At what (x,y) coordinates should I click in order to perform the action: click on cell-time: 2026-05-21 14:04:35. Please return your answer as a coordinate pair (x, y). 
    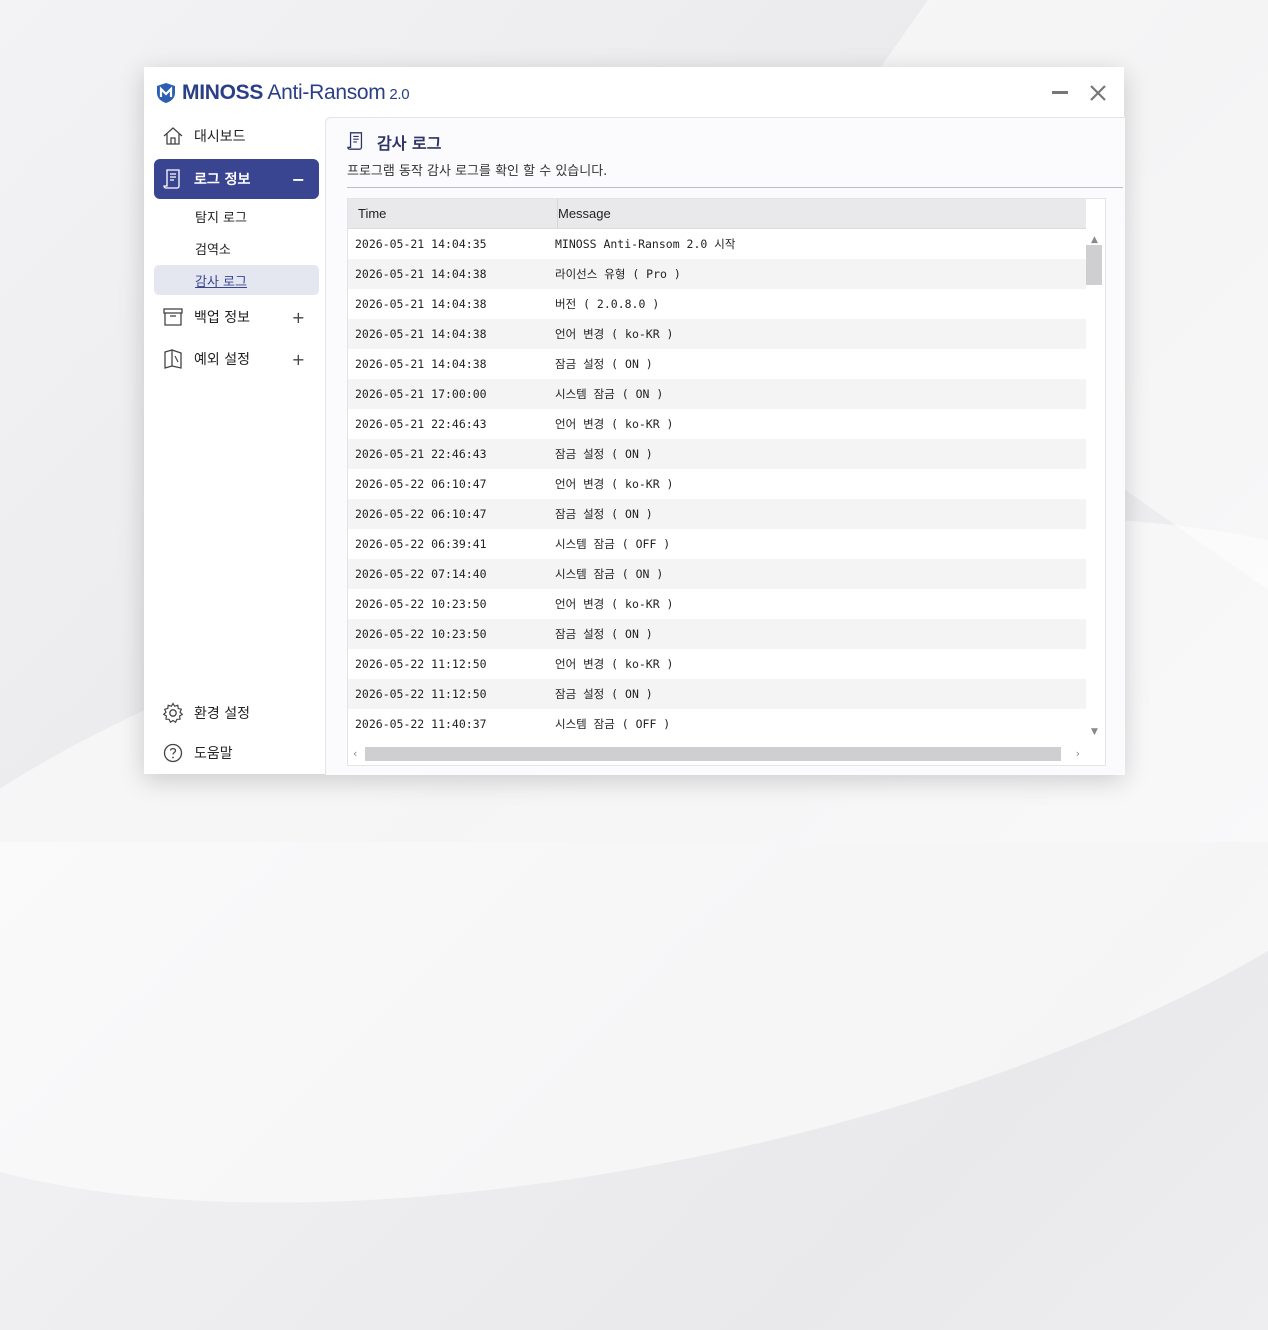
    Looking at the image, I should click on (421, 244).